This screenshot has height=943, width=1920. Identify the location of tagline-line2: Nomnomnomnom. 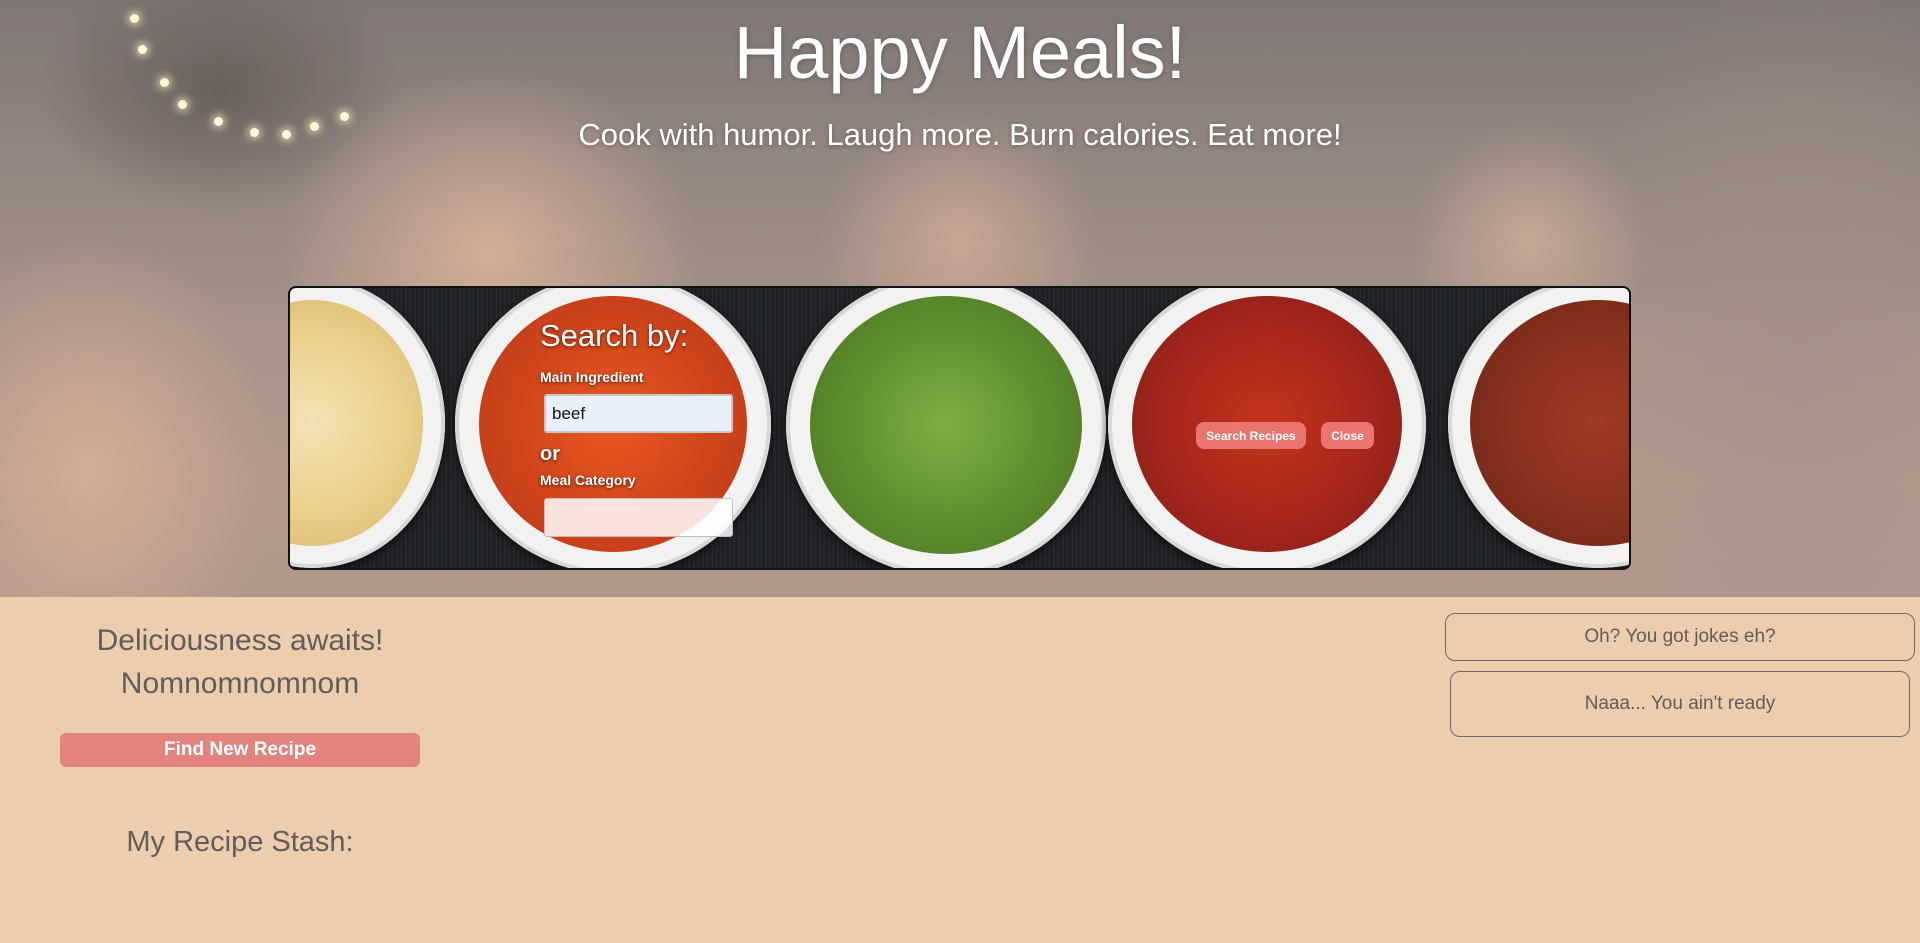
(240, 683).